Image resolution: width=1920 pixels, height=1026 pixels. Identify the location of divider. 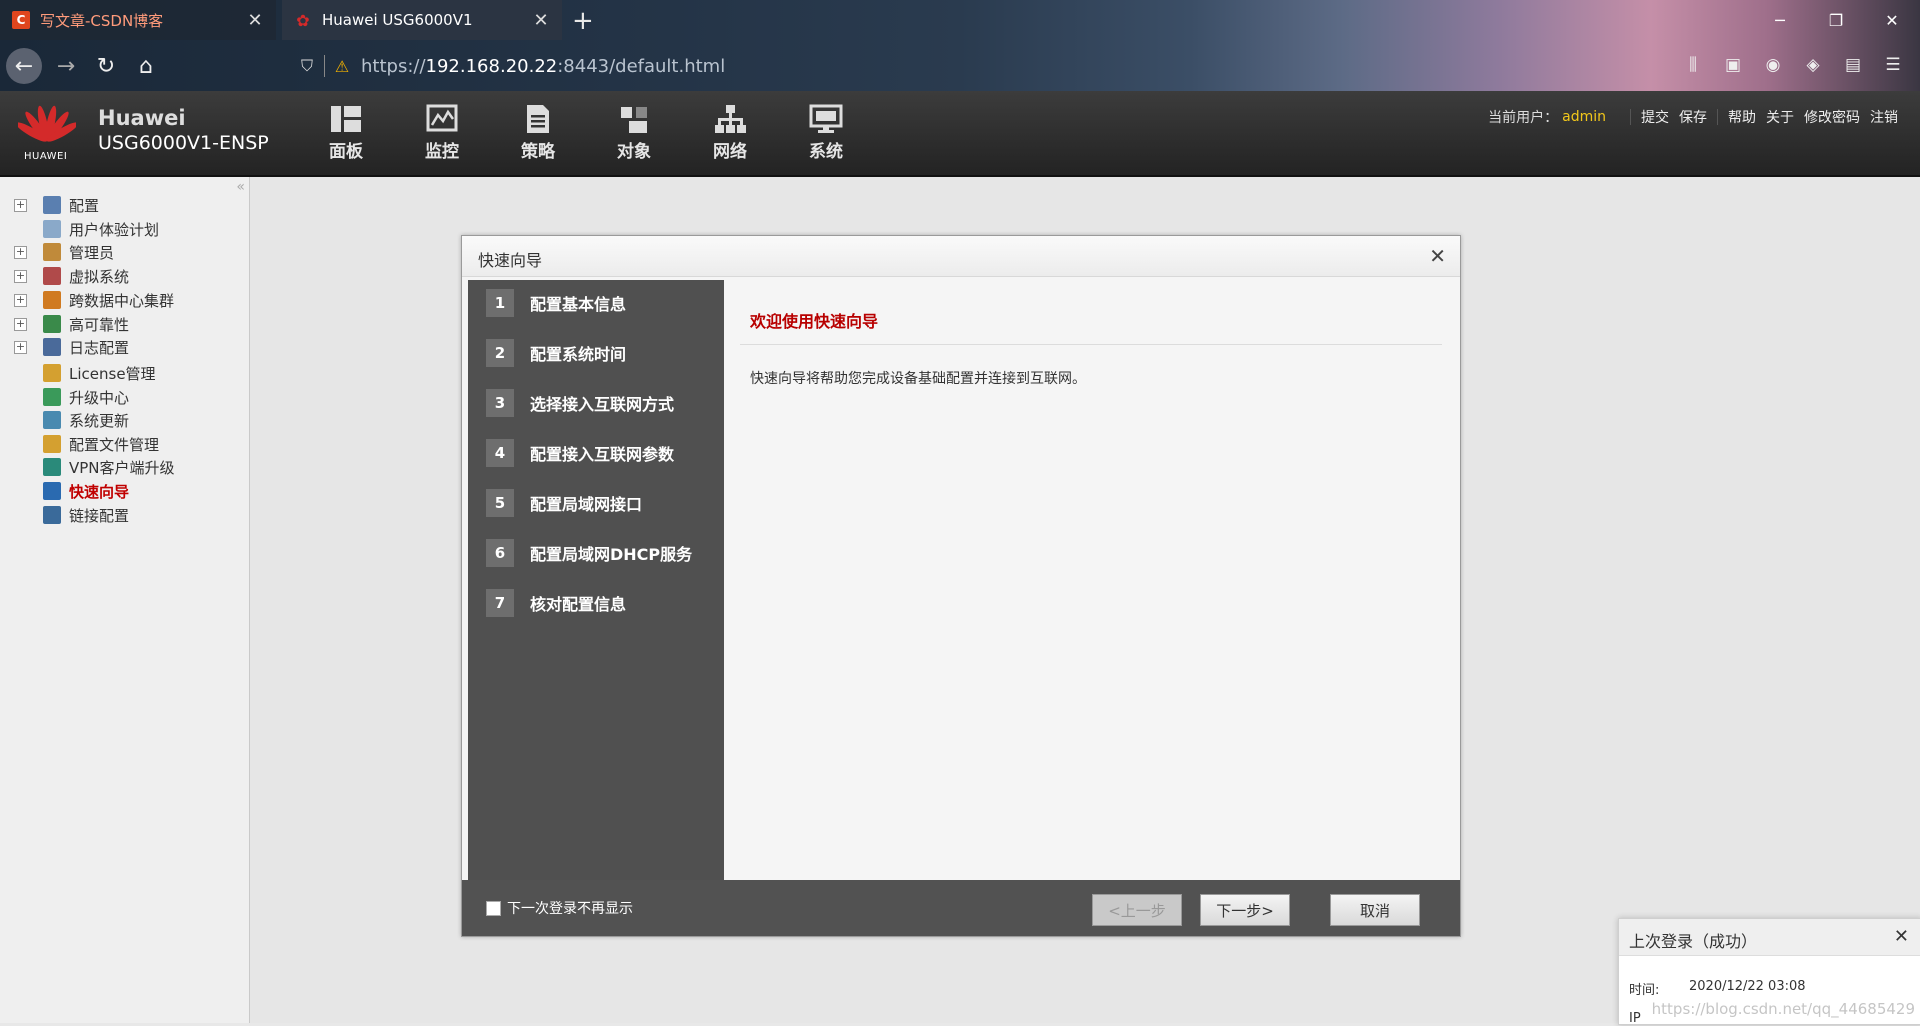
(1091, 344).